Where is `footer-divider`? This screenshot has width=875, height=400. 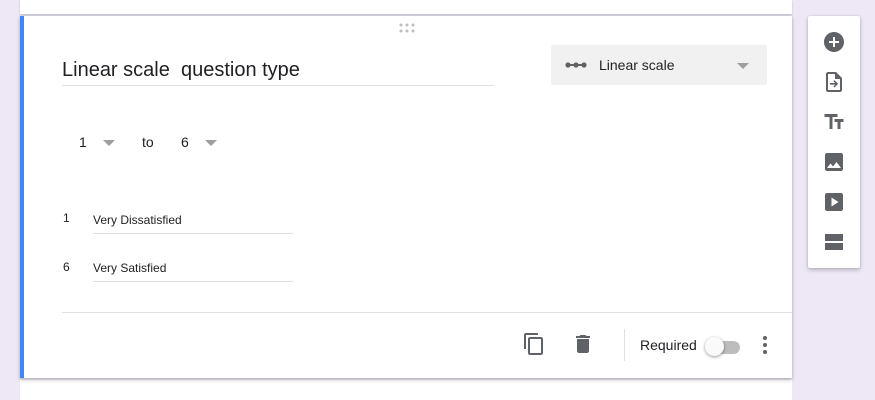 footer-divider is located at coordinates (427, 312).